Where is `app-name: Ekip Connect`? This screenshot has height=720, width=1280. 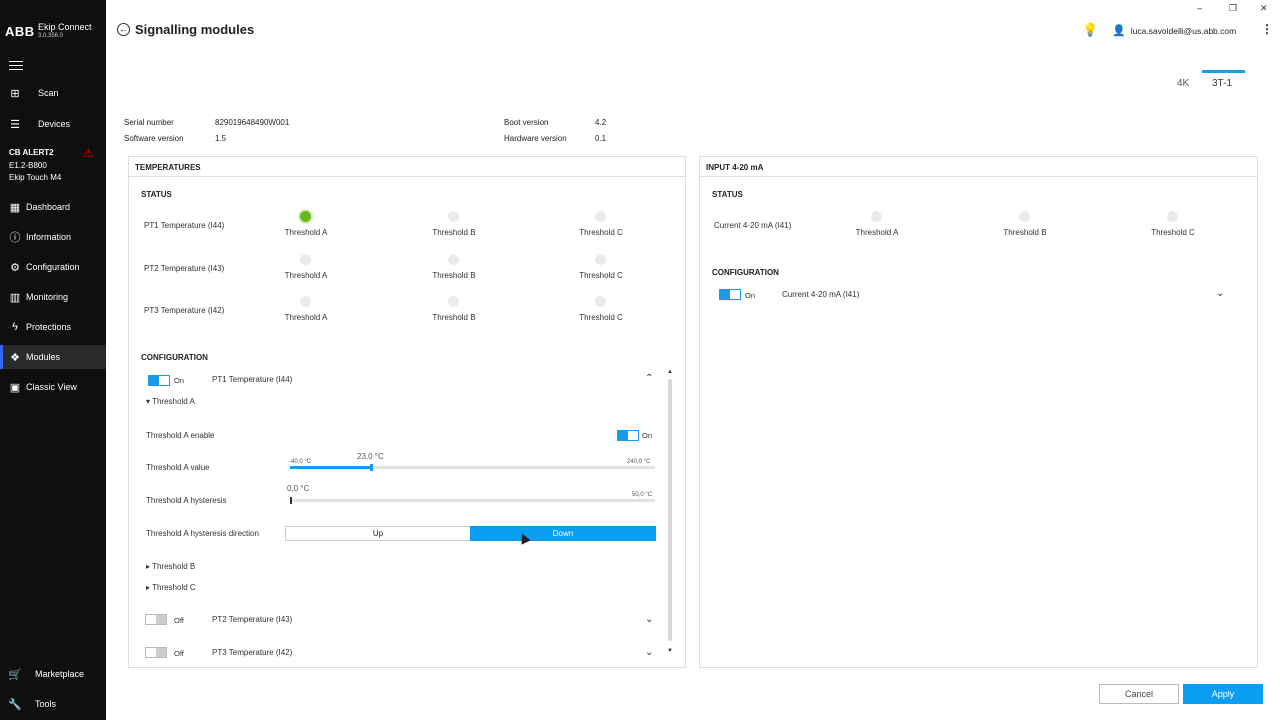
app-name: Ekip Connect is located at coordinates (65, 27).